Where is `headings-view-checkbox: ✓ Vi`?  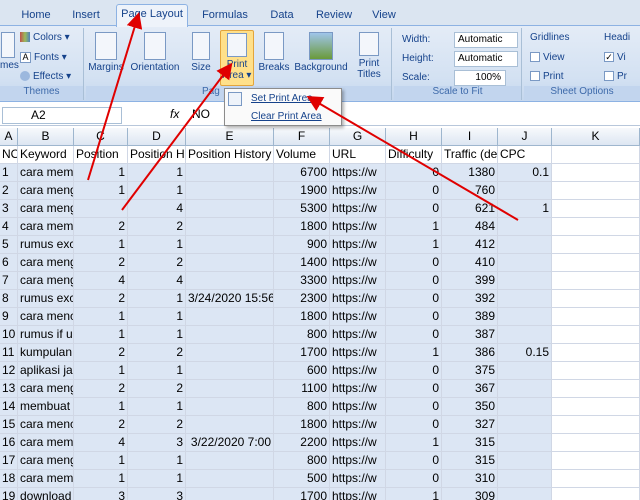
headings-view-checkbox: ✓ Vi is located at coordinates (615, 57).